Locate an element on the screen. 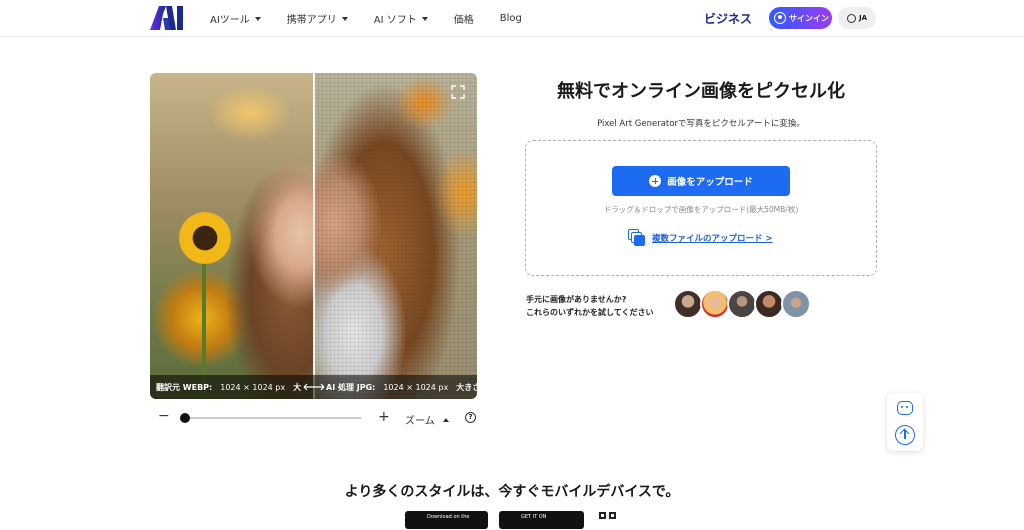  nav-label: 価格 is located at coordinates (463, 20).